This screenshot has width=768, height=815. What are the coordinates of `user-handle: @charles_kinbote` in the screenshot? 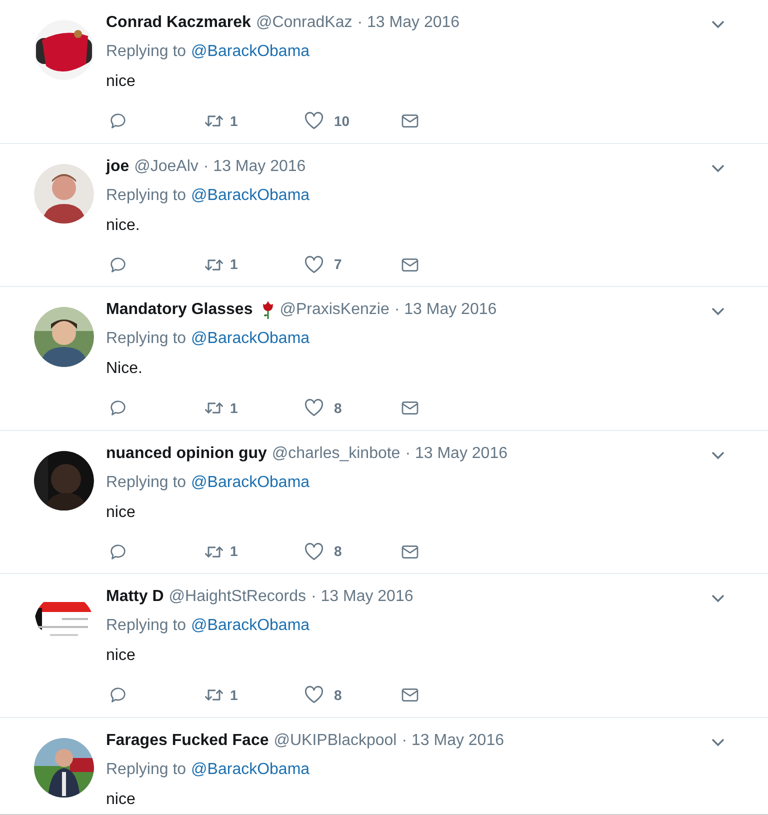 It's located at (336, 454).